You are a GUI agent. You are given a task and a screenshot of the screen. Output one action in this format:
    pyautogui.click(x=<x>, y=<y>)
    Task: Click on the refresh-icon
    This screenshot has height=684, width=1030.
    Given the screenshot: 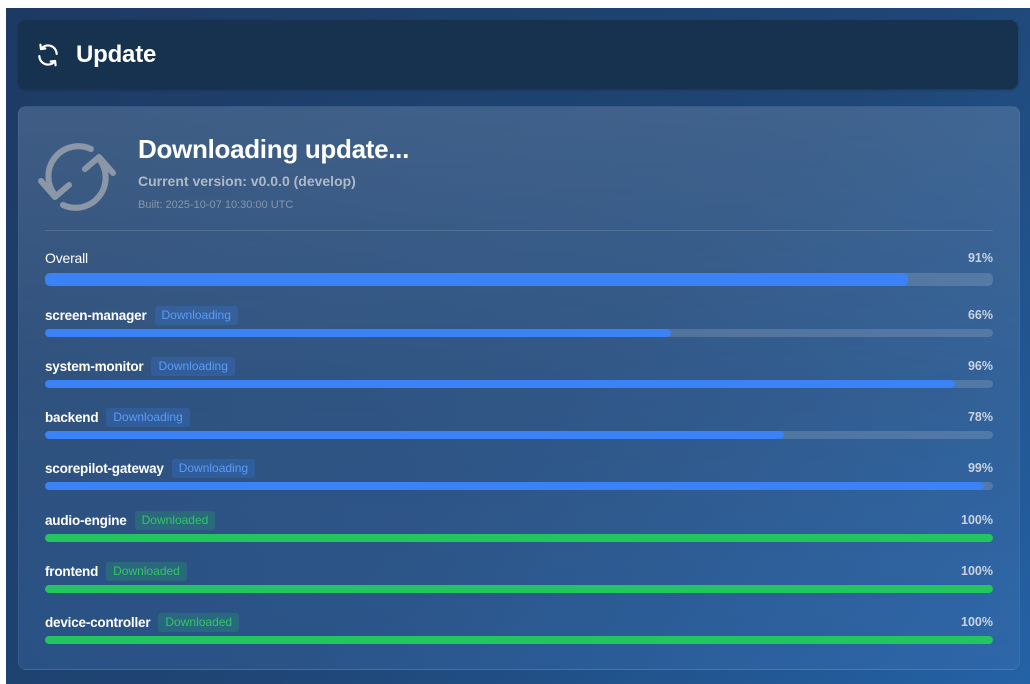 What is the action you would take?
    pyautogui.click(x=48, y=55)
    